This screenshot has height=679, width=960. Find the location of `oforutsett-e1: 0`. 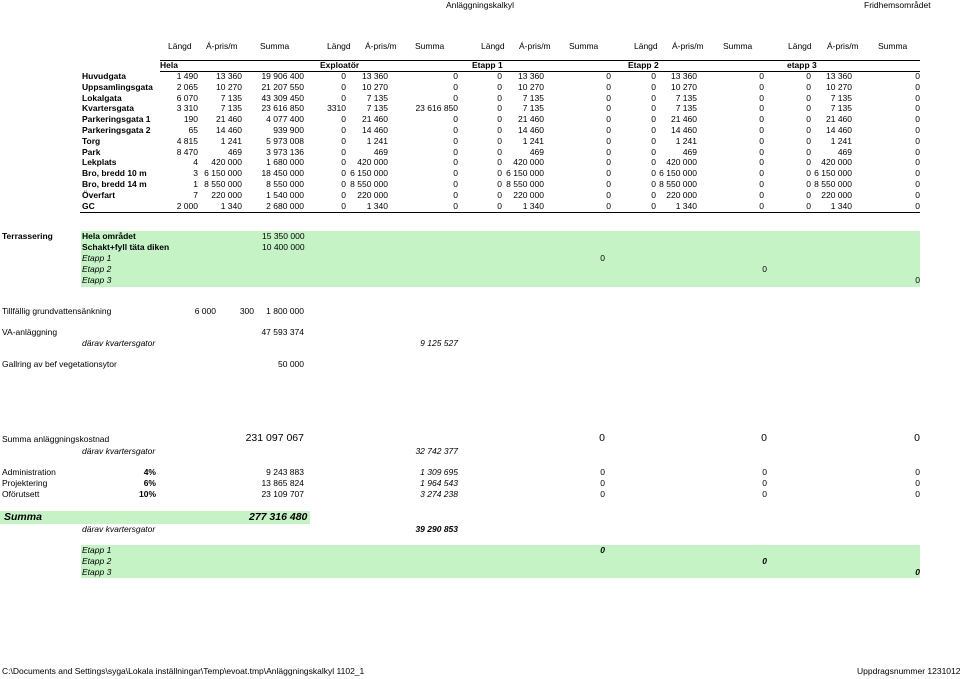

oforutsett-e1: 0 is located at coordinates (602, 494).